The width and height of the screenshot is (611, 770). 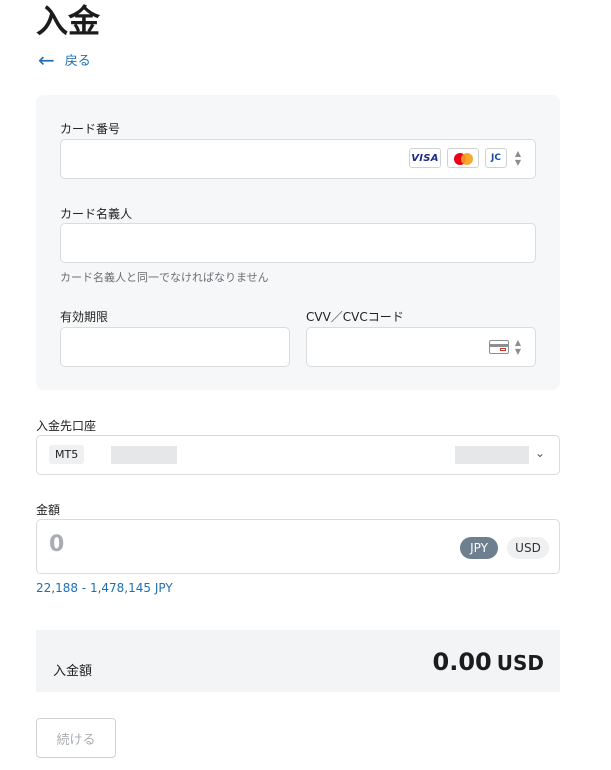 What do you see at coordinates (298, 546) in the screenshot?
I see `amount-input: 0 JPY USD` at bounding box center [298, 546].